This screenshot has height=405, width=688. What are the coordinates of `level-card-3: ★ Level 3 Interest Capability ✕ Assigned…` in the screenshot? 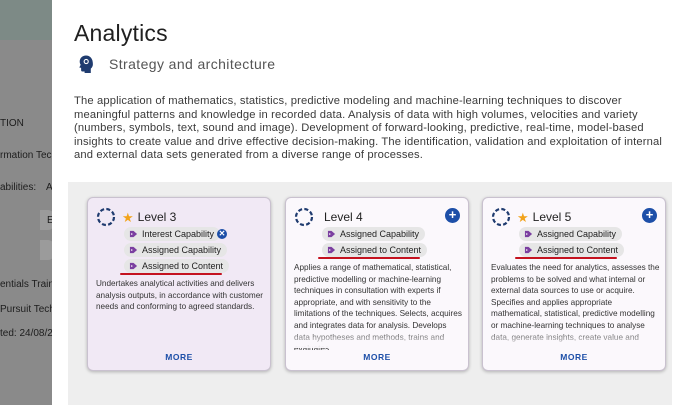 It's located at (179, 284).